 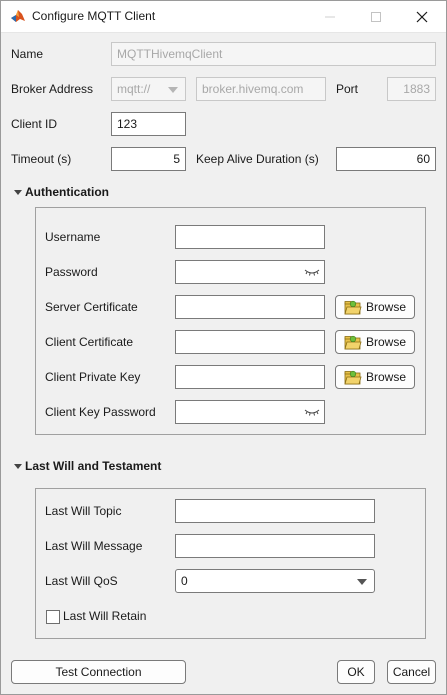 I want to click on matlab-logo-icon, so click(x=18, y=16).